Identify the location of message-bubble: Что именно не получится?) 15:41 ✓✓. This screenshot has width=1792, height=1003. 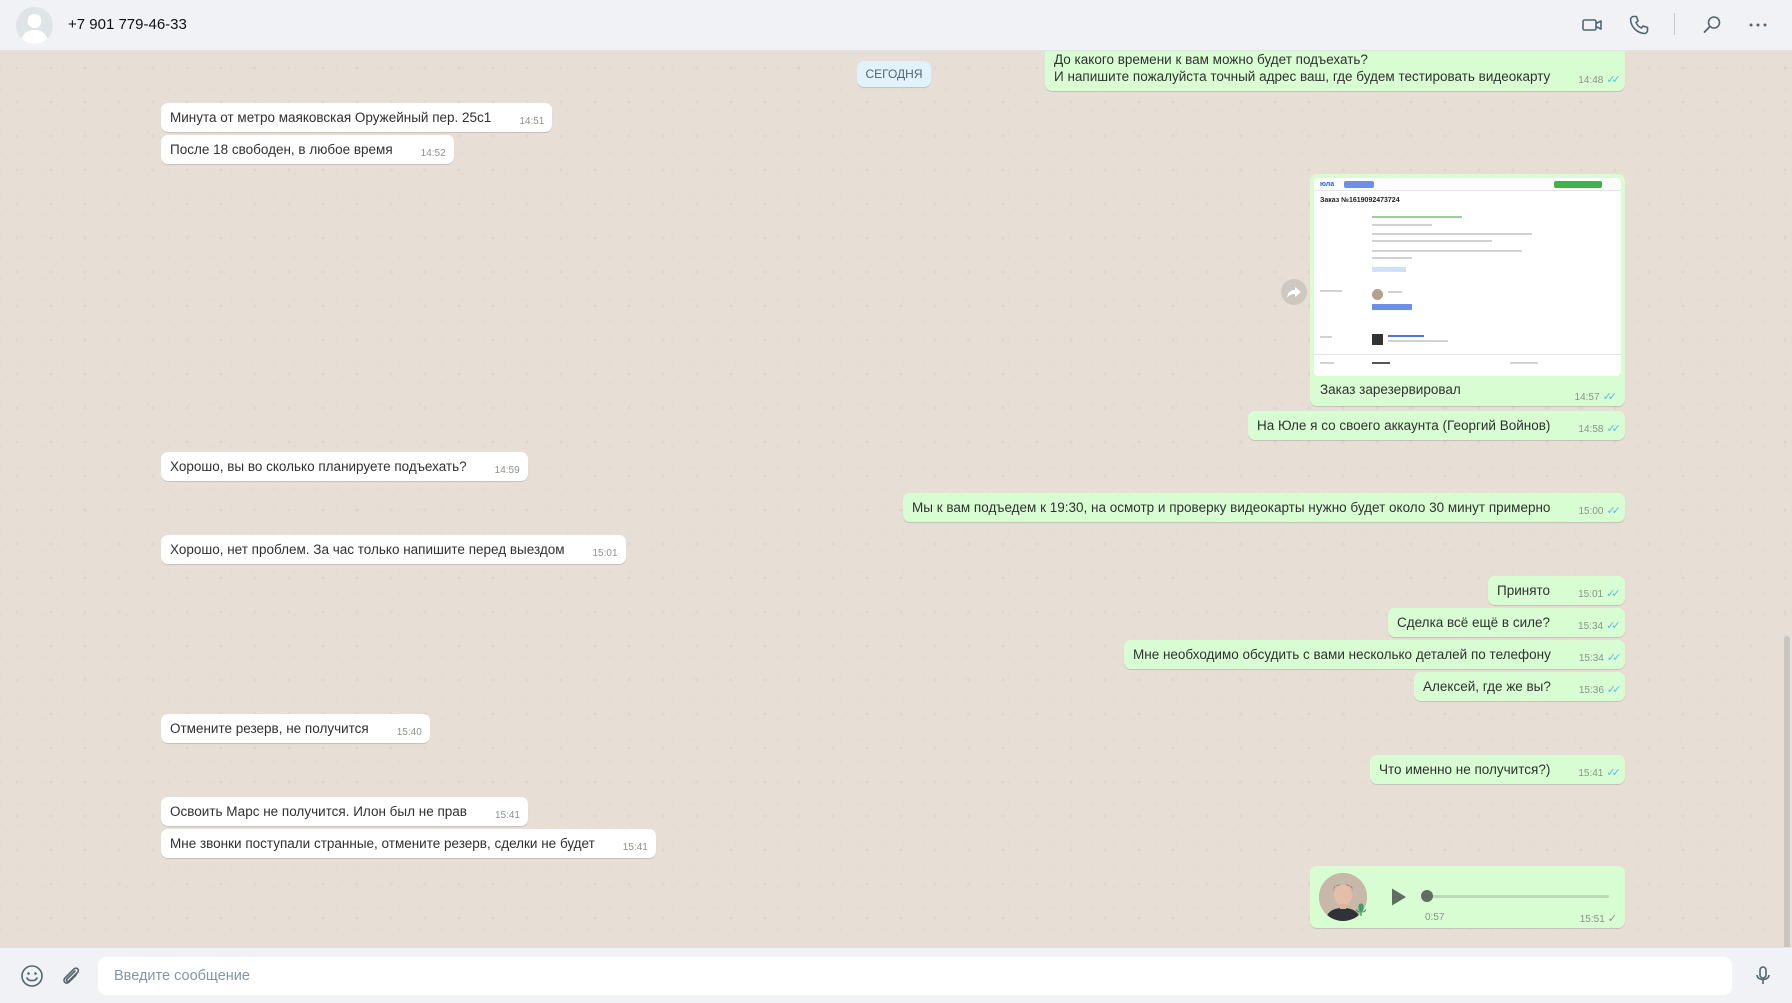
(1497, 769).